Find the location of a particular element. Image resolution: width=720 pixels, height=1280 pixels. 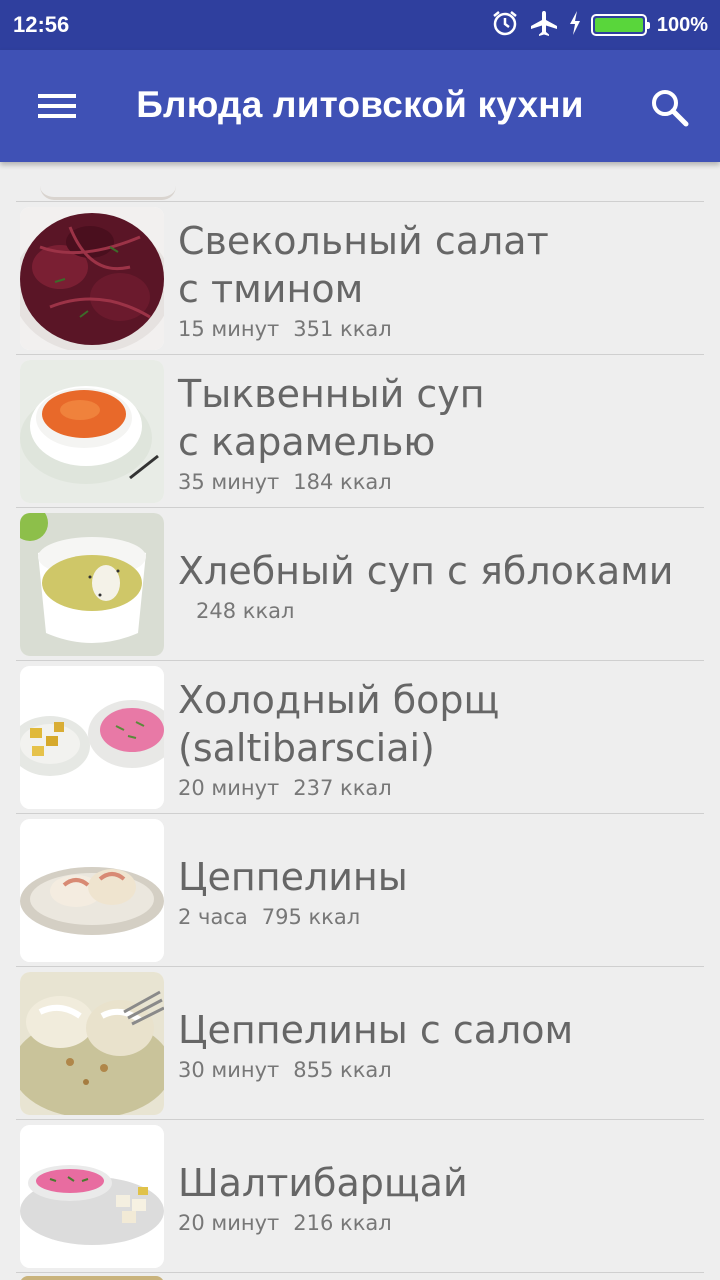

list-item: Шалтибарщай 20 минут 216 ккал is located at coordinates (360, 1196).